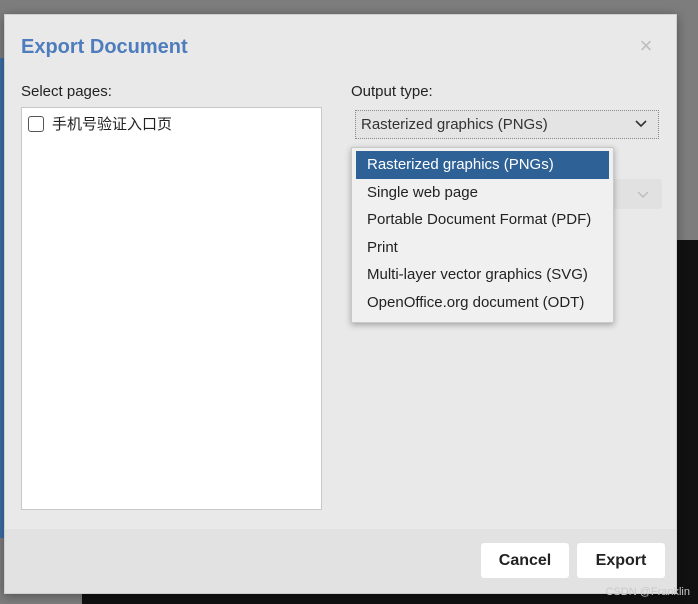  I want to click on output-type-select: Rasterized graphics (PNGs), so click(507, 124).